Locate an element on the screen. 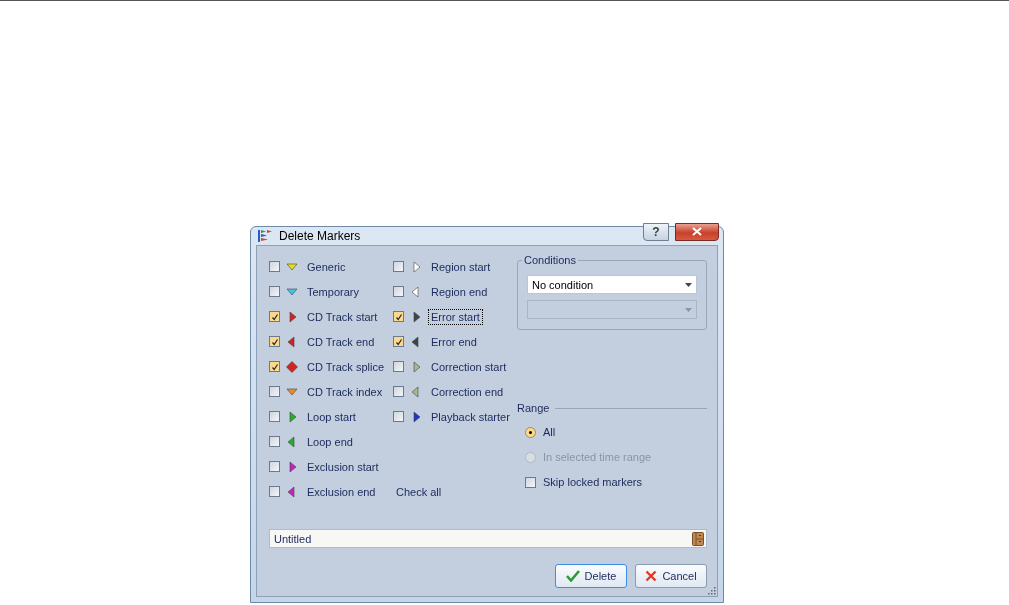  checkbox-label: Region start is located at coordinates (461, 267).